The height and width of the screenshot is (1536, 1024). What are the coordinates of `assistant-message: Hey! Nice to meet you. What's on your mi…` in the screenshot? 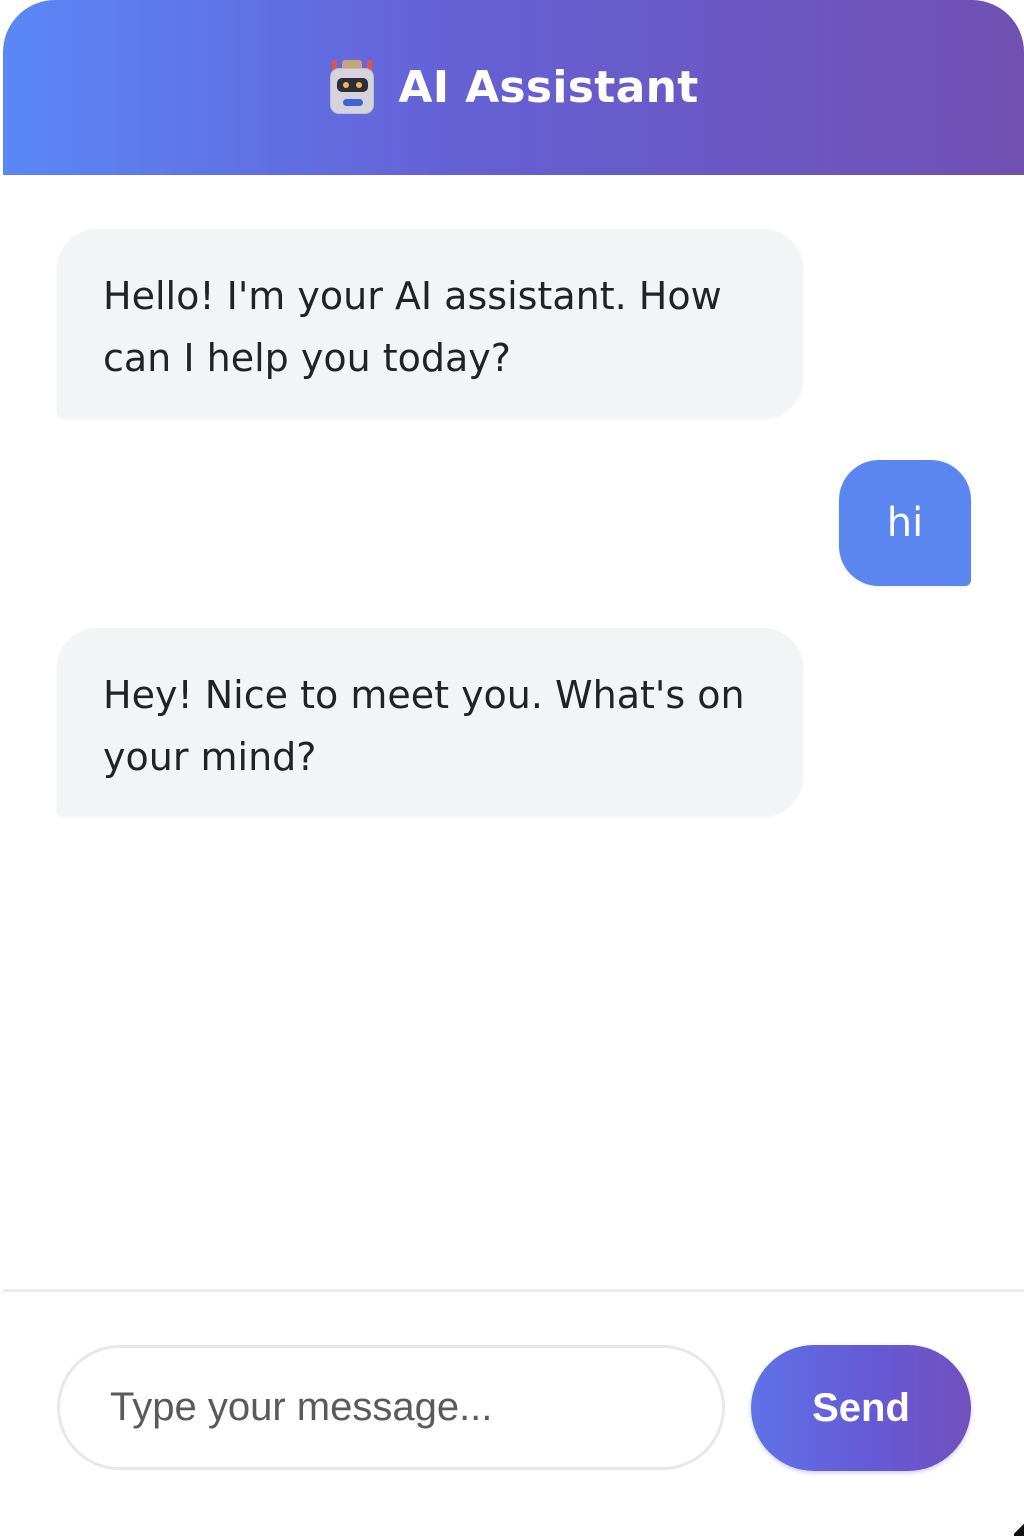 It's located at (430, 722).